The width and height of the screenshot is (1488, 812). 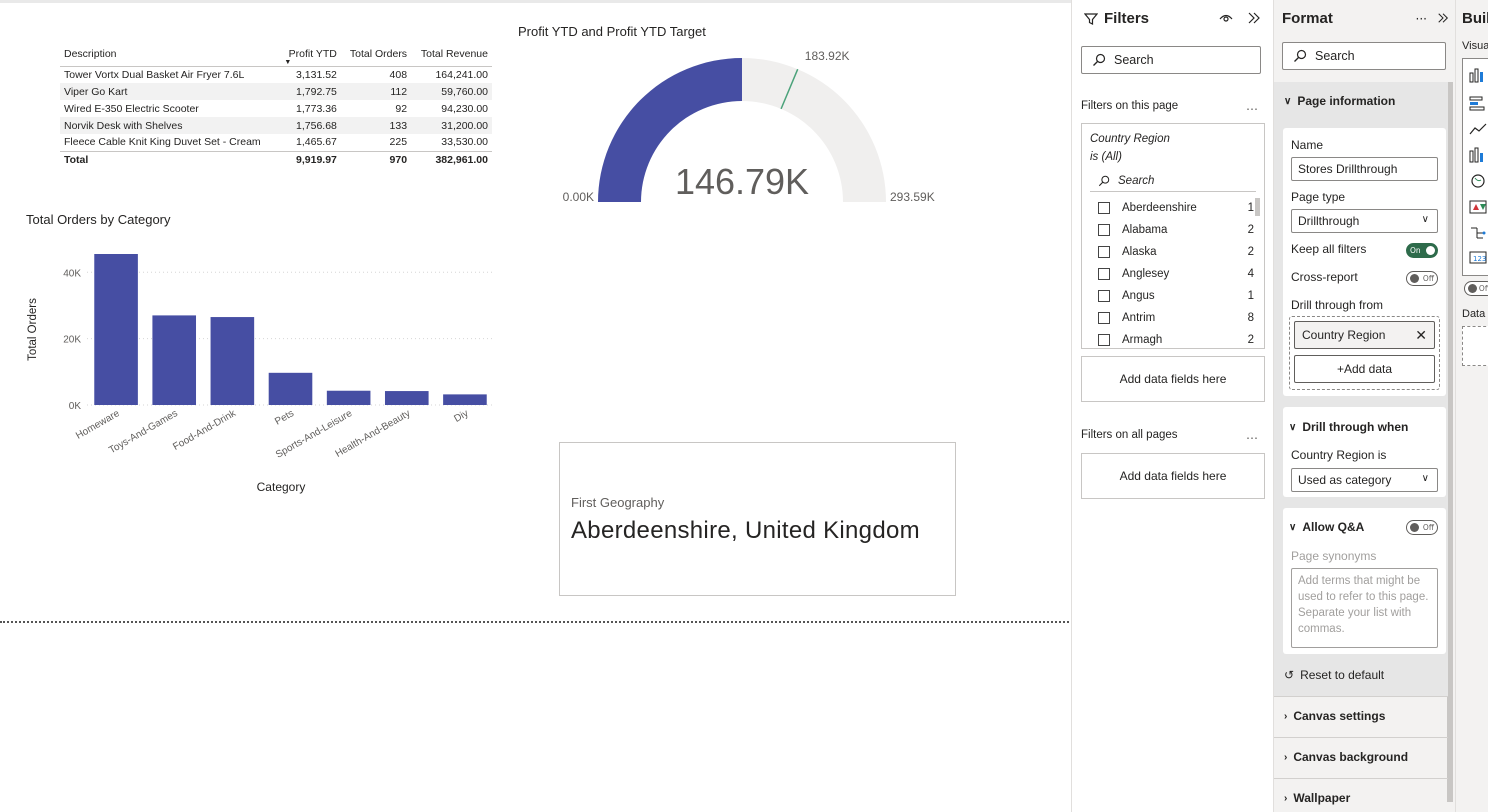 What do you see at coordinates (1422, 278) in the screenshot?
I see `cross-report-toggle: Off` at bounding box center [1422, 278].